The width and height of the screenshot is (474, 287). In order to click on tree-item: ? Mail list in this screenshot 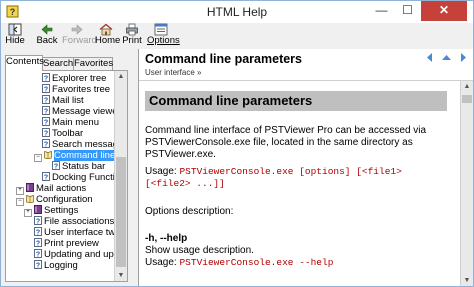, I will do `click(63, 100)`.